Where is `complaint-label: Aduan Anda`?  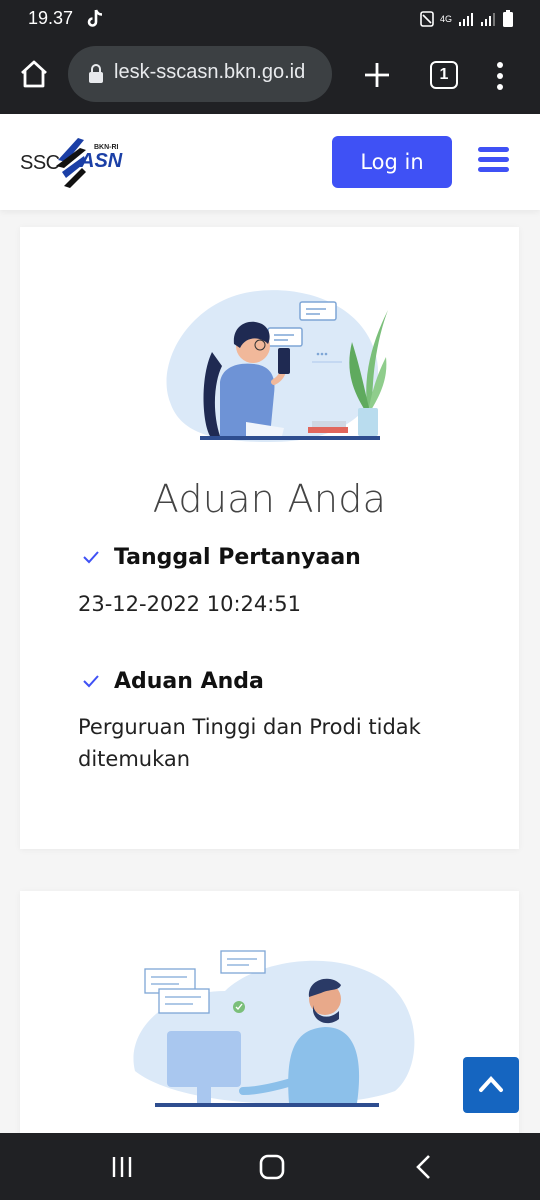 complaint-label: Aduan Anda is located at coordinates (189, 681).